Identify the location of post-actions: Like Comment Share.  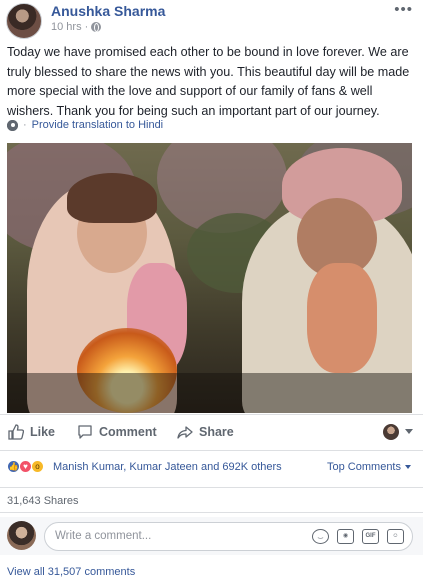
(211, 432).